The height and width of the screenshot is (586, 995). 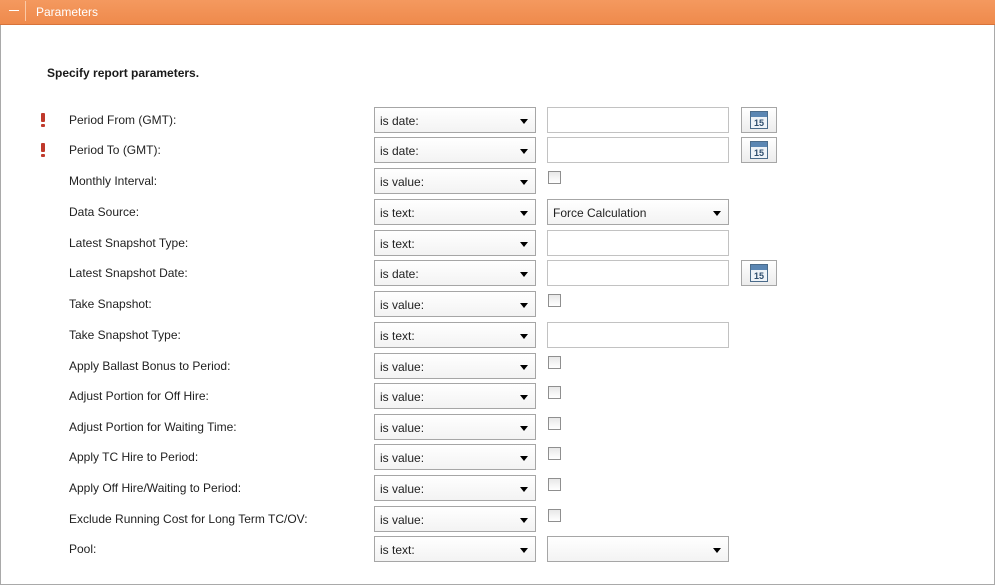 I want to click on instructions-text: Specify report parameters., so click(x=123, y=73).